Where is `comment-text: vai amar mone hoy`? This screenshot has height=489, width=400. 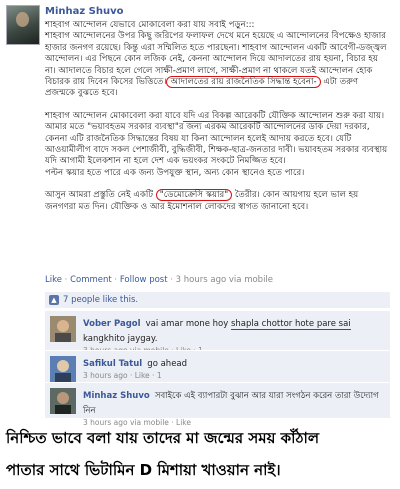
comment-text: vai amar mone hoy is located at coordinates (188, 324).